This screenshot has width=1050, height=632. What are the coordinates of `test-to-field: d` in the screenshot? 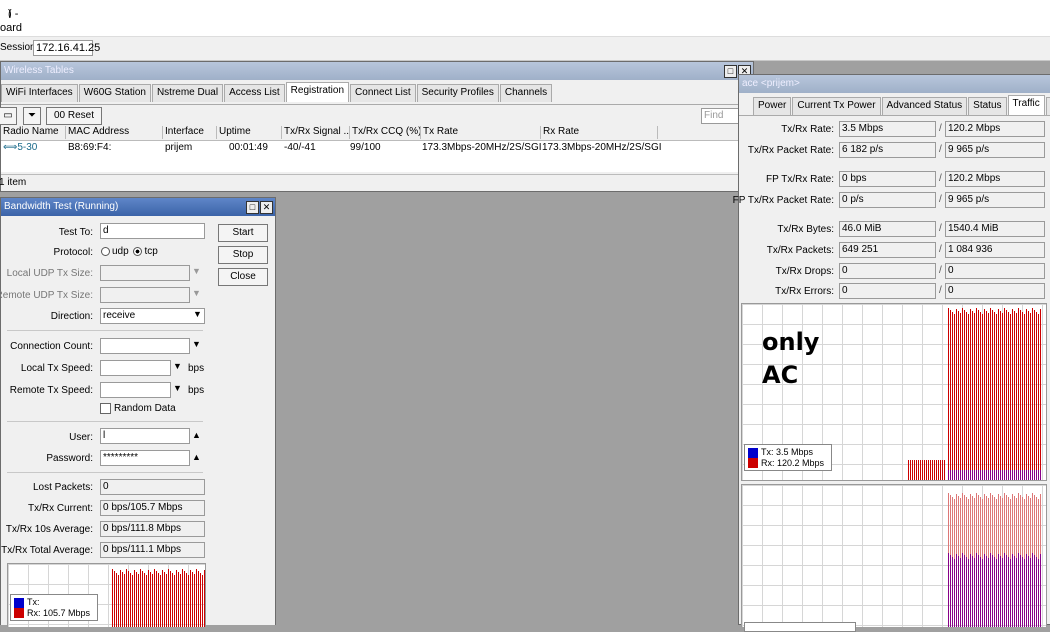 It's located at (152, 231).